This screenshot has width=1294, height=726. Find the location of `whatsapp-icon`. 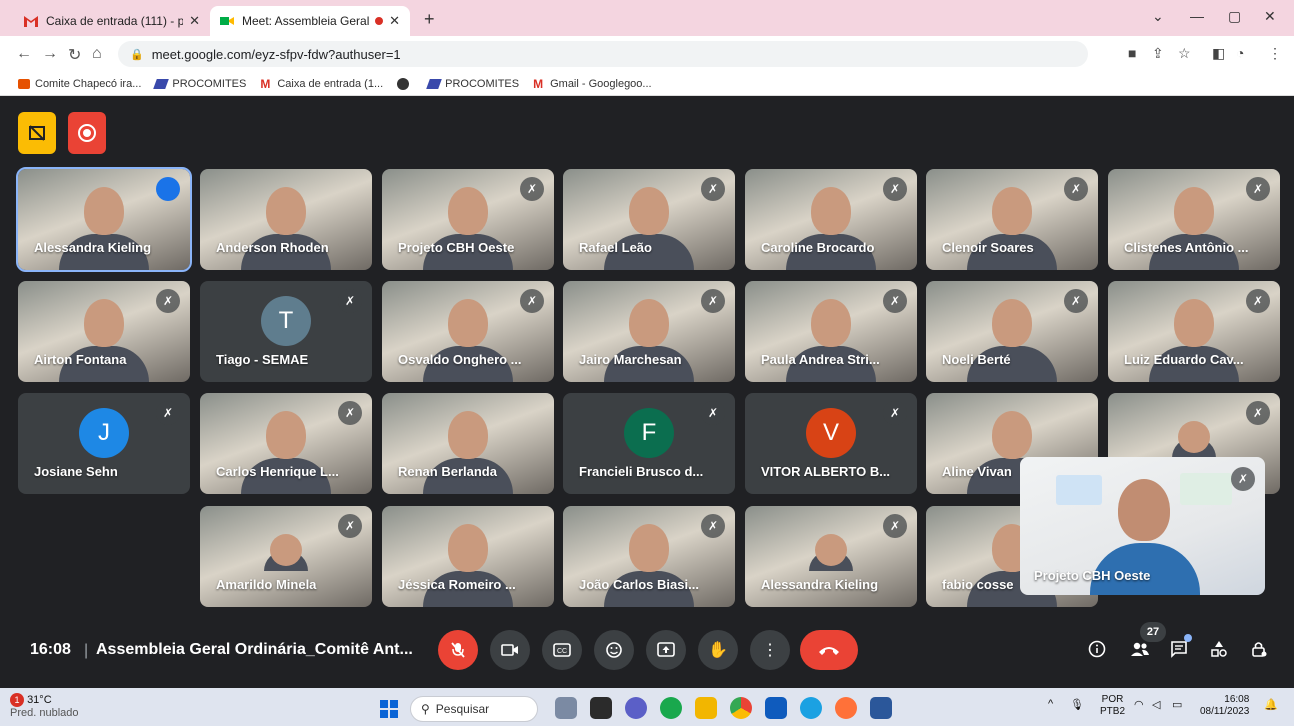

whatsapp-icon is located at coordinates (671, 708).